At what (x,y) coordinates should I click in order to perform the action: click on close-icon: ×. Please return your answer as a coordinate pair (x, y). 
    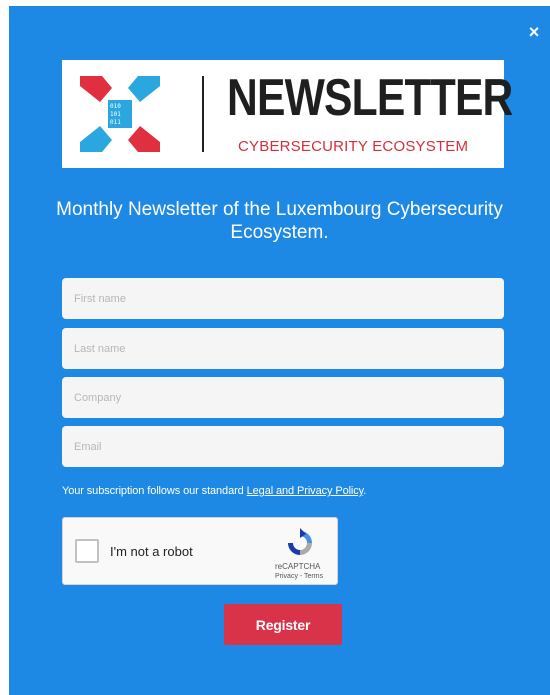
    Looking at the image, I should click on (534, 32).